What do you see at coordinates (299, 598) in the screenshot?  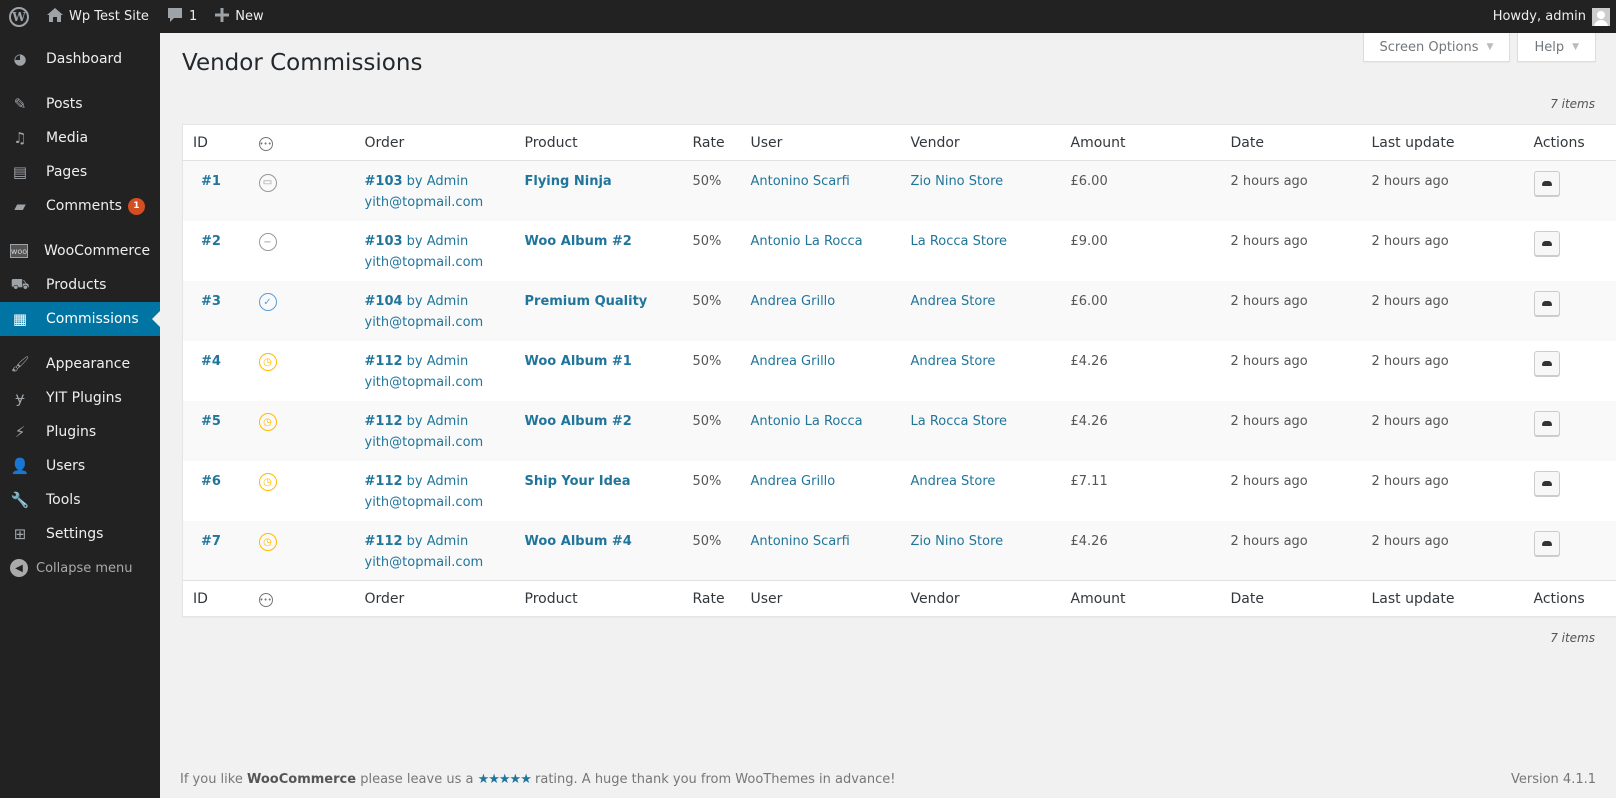 I see `column-footer-status: •••` at bounding box center [299, 598].